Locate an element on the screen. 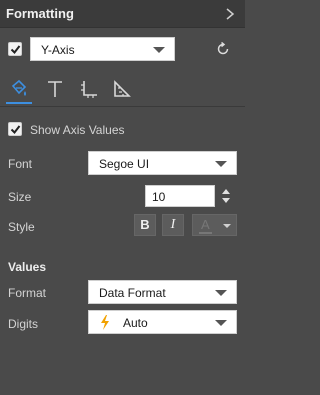 This screenshot has height=395, width=320. format-tabs is located at coordinates (122, 89).